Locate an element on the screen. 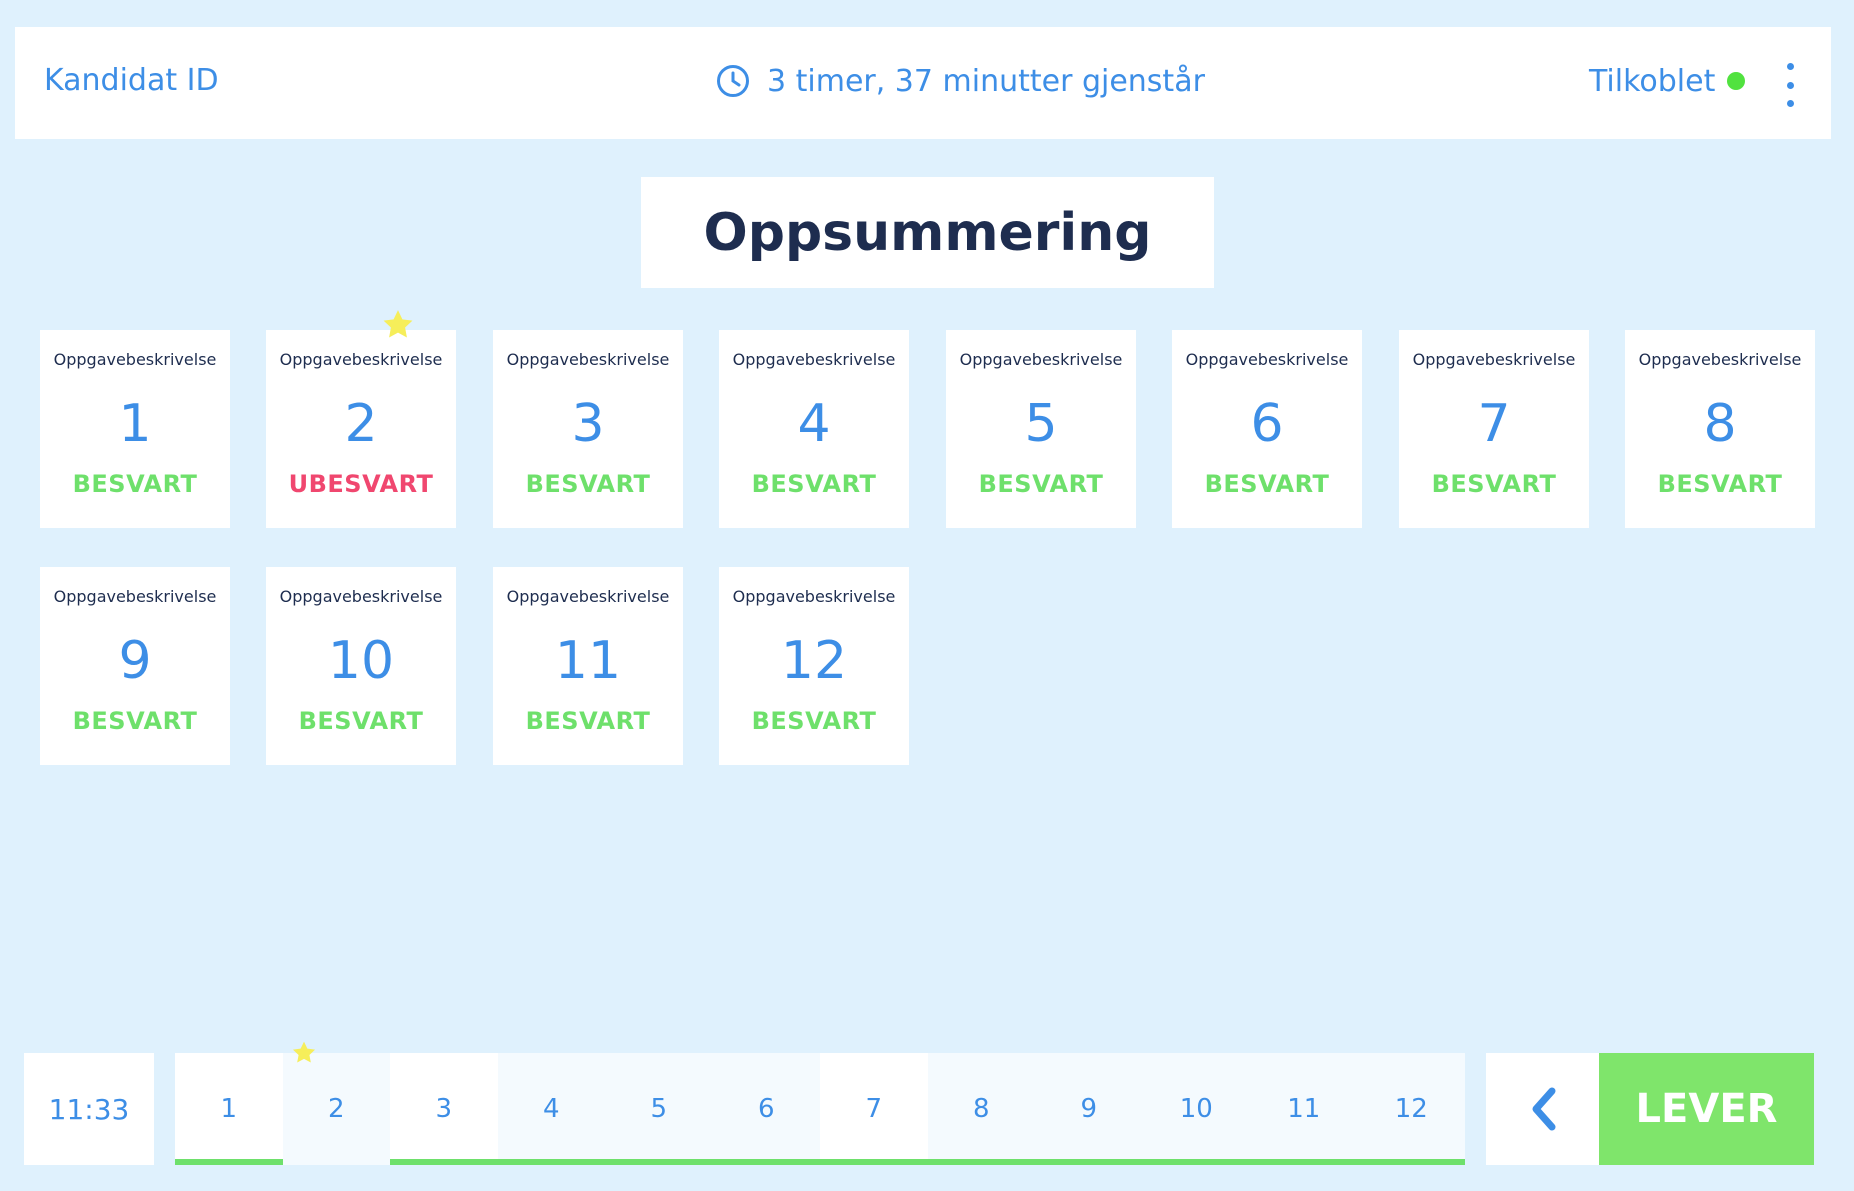 This screenshot has height=1191, width=1854. task-number: 11 is located at coordinates (588, 661).